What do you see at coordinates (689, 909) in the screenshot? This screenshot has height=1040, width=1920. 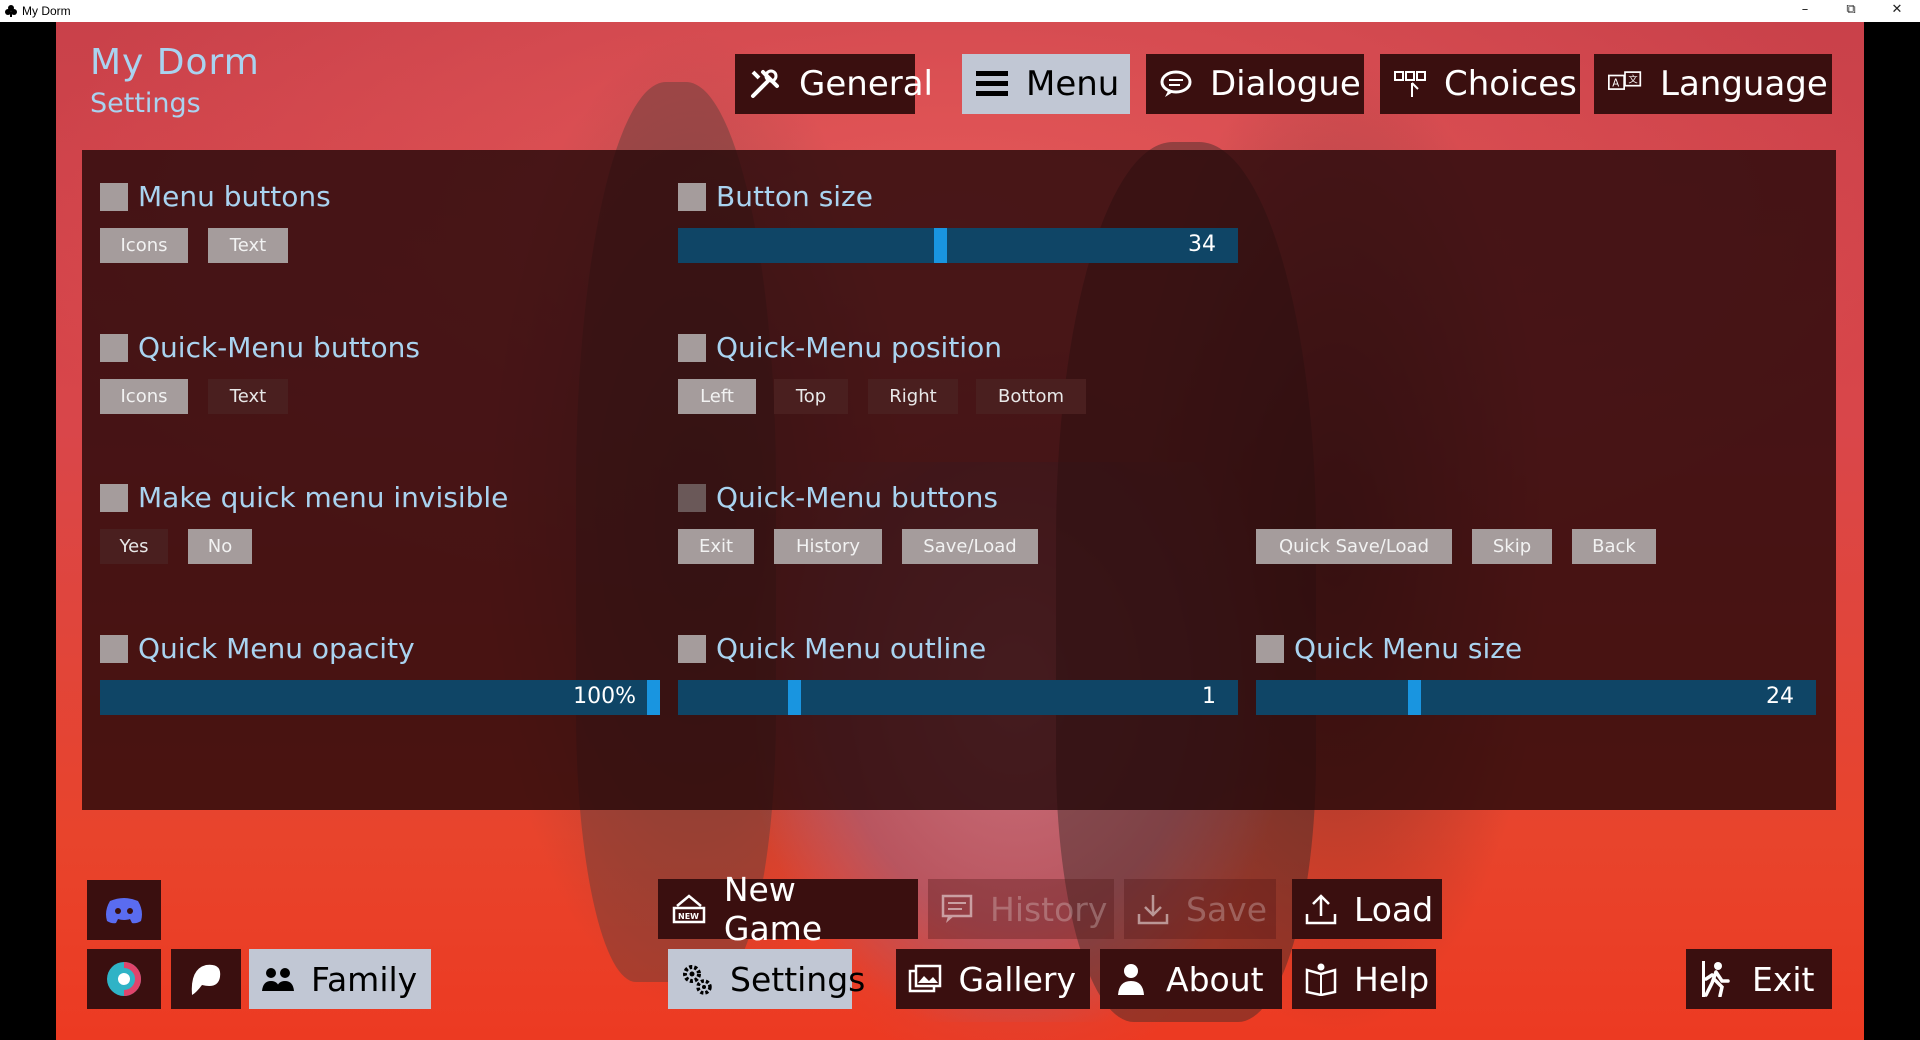 I see `new-game-icon: NEW` at bounding box center [689, 909].